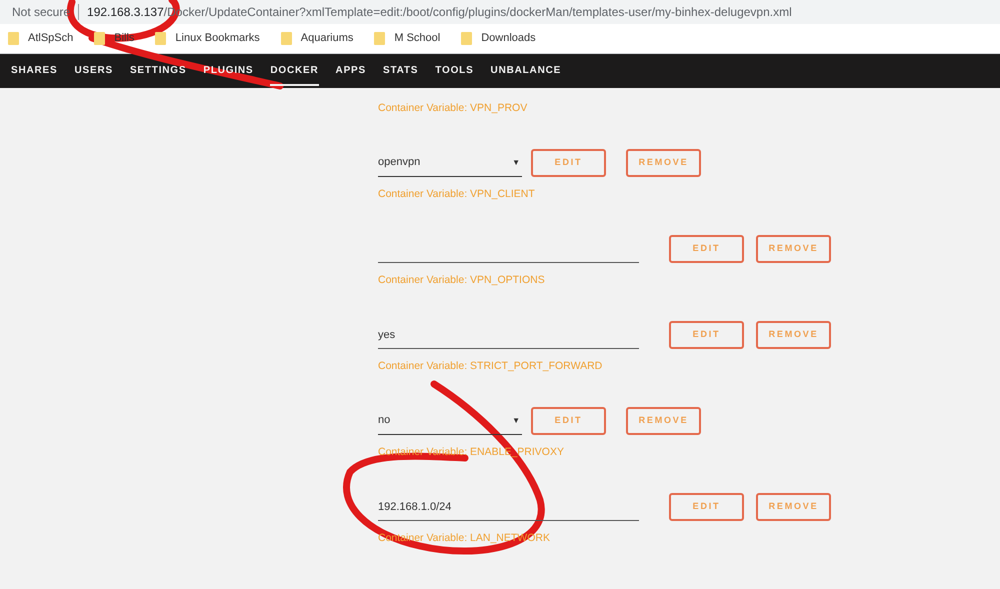 This screenshot has height=589, width=1000. What do you see at coordinates (457, 194) in the screenshot?
I see `variable-label: Container Variable: VPN_CLIENT` at bounding box center [457, 194].